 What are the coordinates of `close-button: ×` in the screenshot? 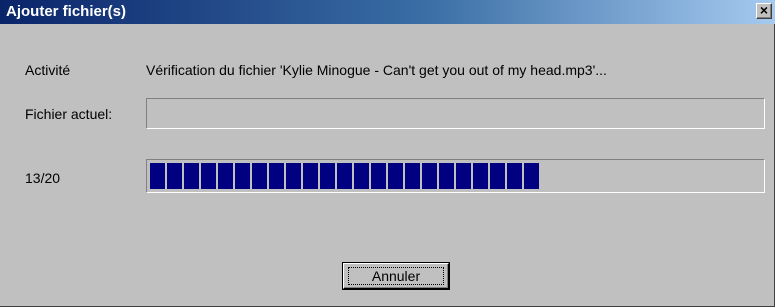 It's located at (764, 11).